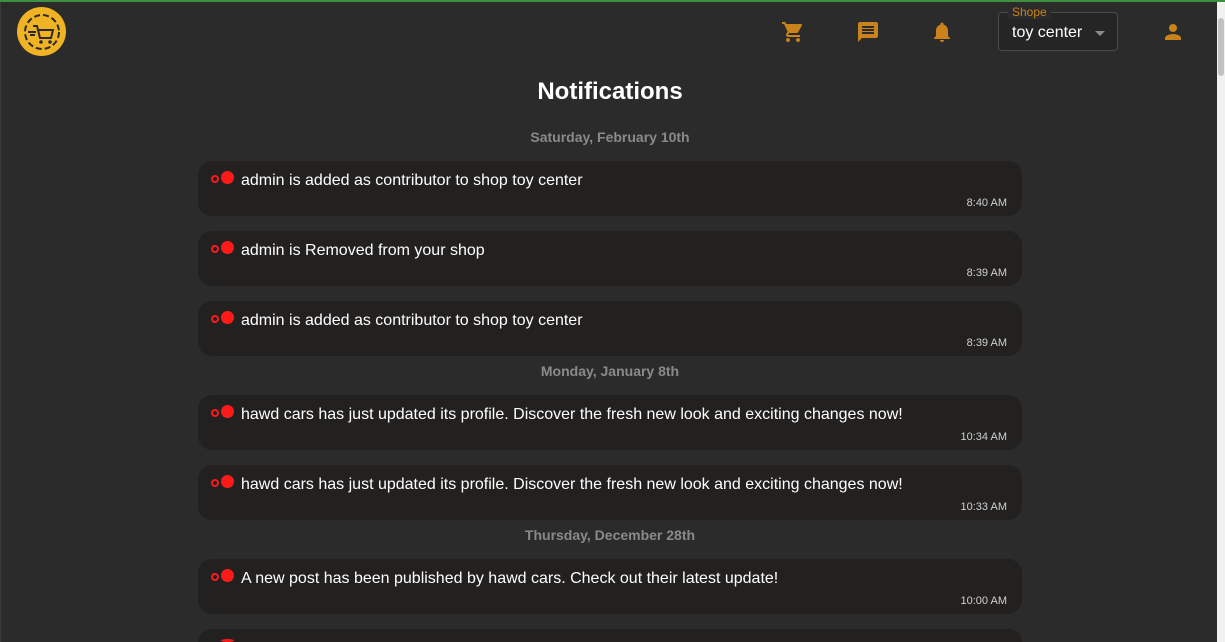 The image size is (1225, 642). Describe the element at coordinates (983, 437) in the screenshot. I see `notification-time: 10:34 AM` at that location.